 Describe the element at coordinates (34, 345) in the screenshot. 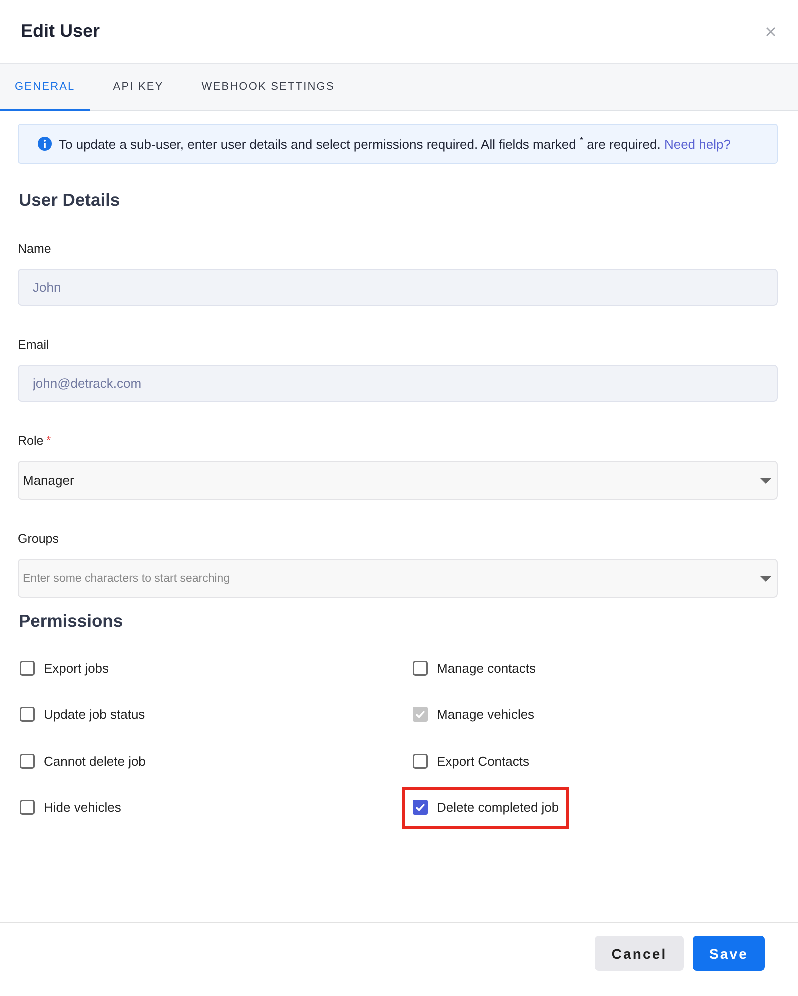

I see `field-label: Email` at that location.